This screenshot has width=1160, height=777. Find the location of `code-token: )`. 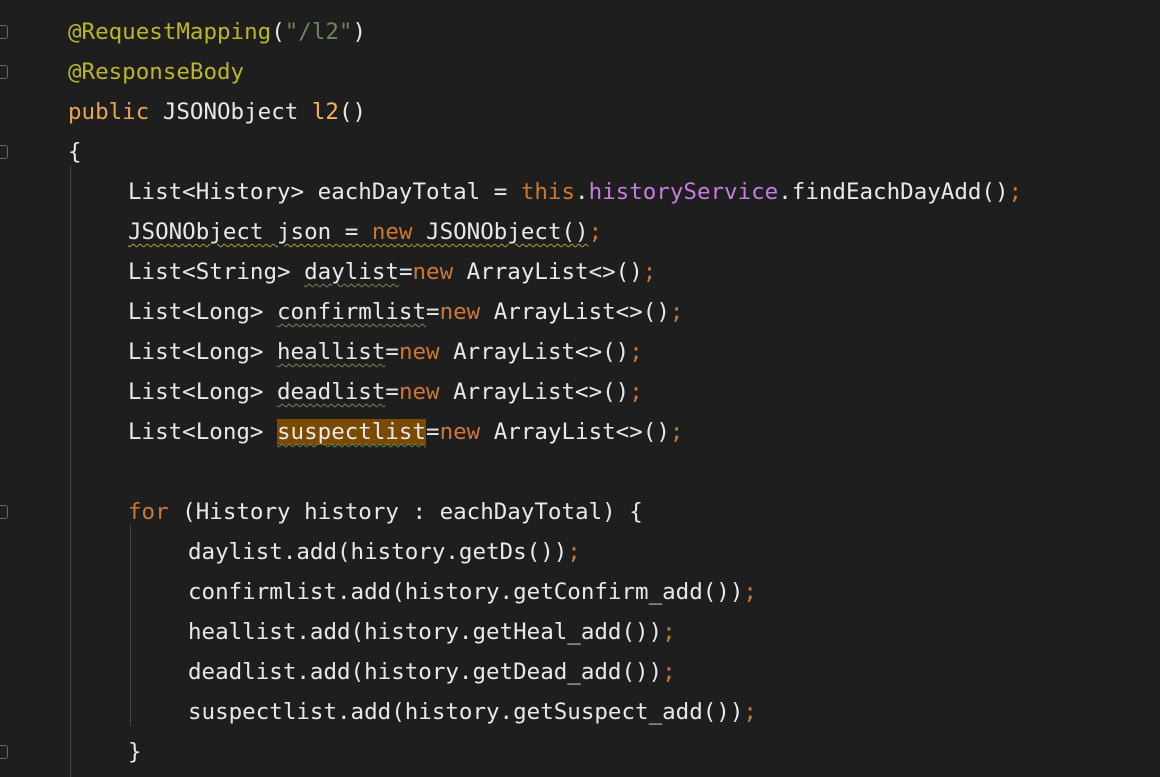

code-token: ) is located at coordinates (359, 32).